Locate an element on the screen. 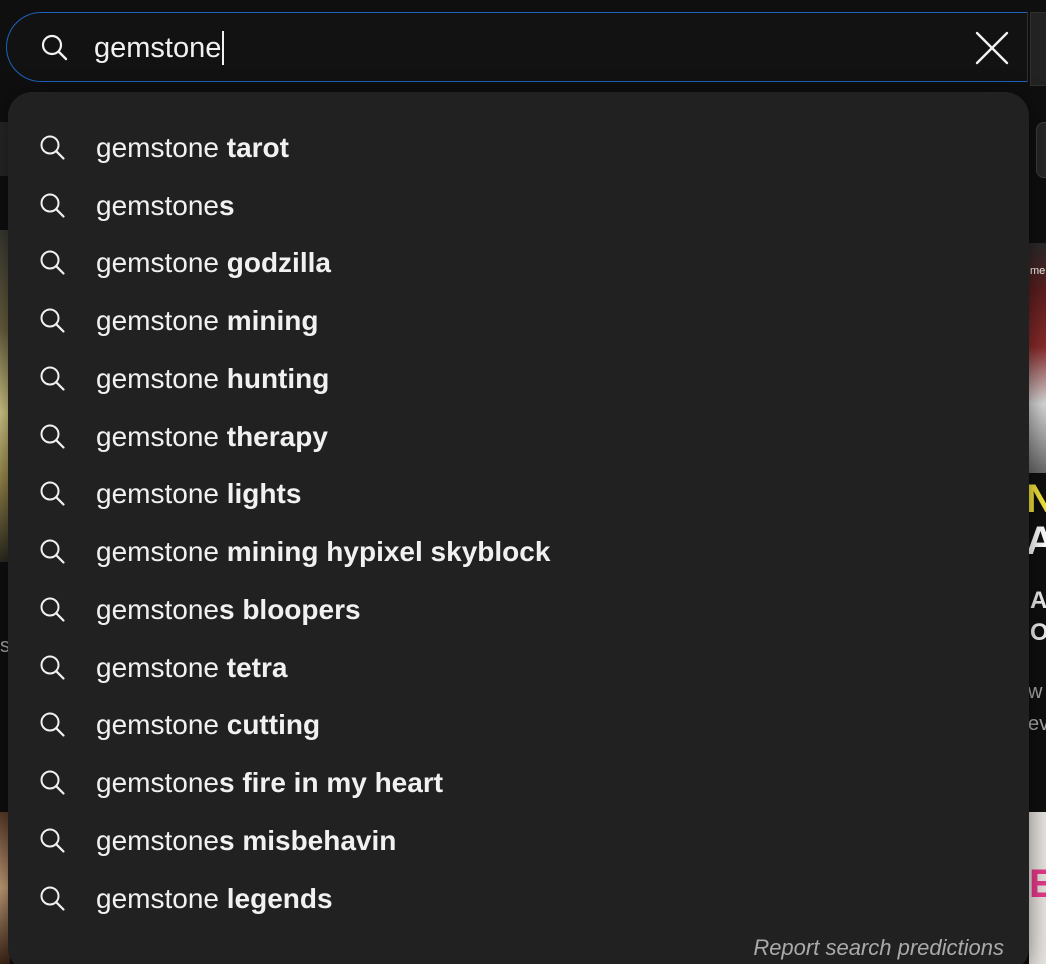 The width and height of the screenshot is (1046, 964). suggestion-text: gemstones misbehavin is located at coordinates (246, 841).